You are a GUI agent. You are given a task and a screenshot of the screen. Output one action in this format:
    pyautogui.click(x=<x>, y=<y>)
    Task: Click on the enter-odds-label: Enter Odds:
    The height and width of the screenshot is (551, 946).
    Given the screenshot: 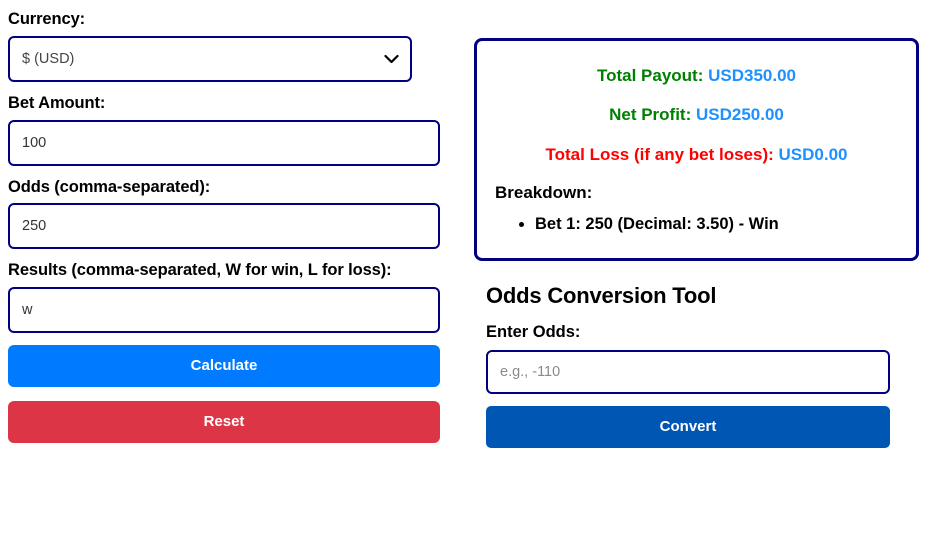 What is the action you would take?
    pyautogui.click(x=533, y=331)
    